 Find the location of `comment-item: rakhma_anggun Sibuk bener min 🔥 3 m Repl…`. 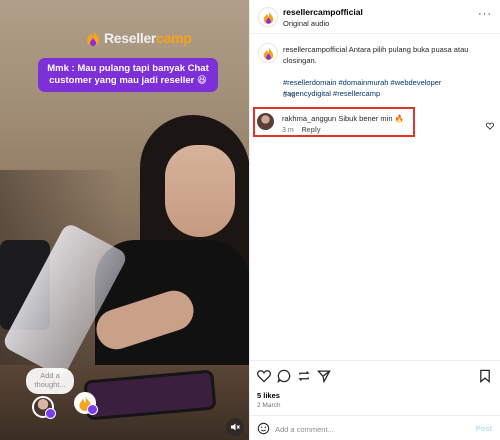

comment-item: rakhma_anggun Sibuk bener min 🔥 3 m Repl… is located at coordinates (374, 125).